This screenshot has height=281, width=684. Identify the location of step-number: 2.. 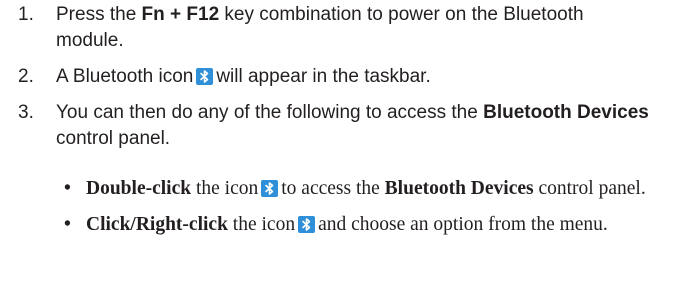
(26, 76).